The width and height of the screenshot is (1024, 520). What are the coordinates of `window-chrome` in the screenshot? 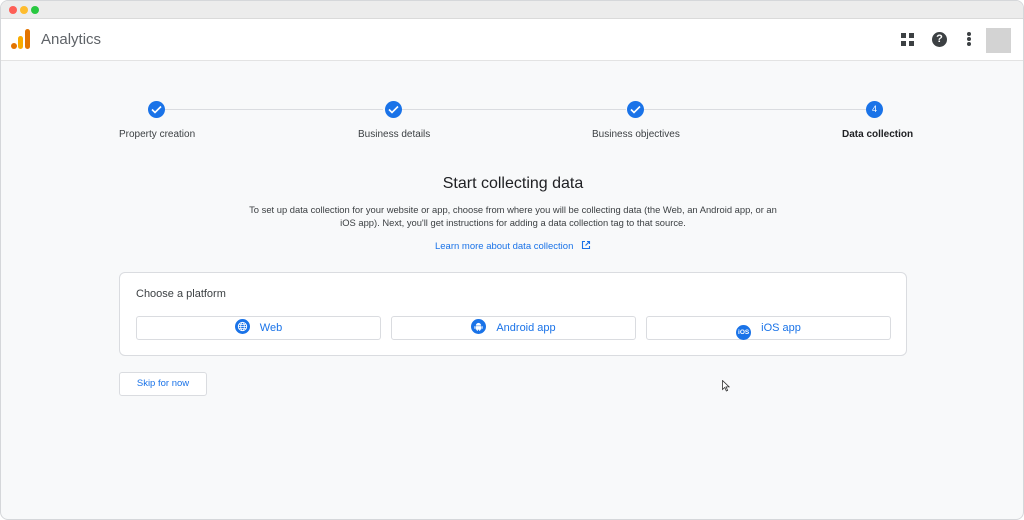 It's located at (512, 10).